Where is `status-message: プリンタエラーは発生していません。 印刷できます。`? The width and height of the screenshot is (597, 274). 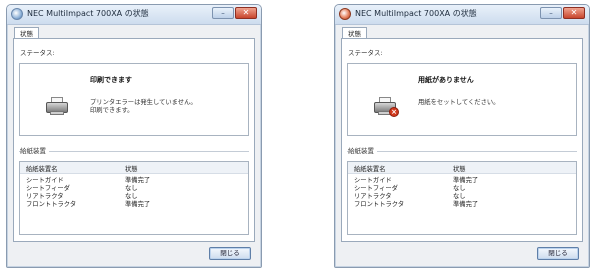 status-message: プリンタエラーは発生していません。 印刷できます。 is located at coordinates (143, 107).